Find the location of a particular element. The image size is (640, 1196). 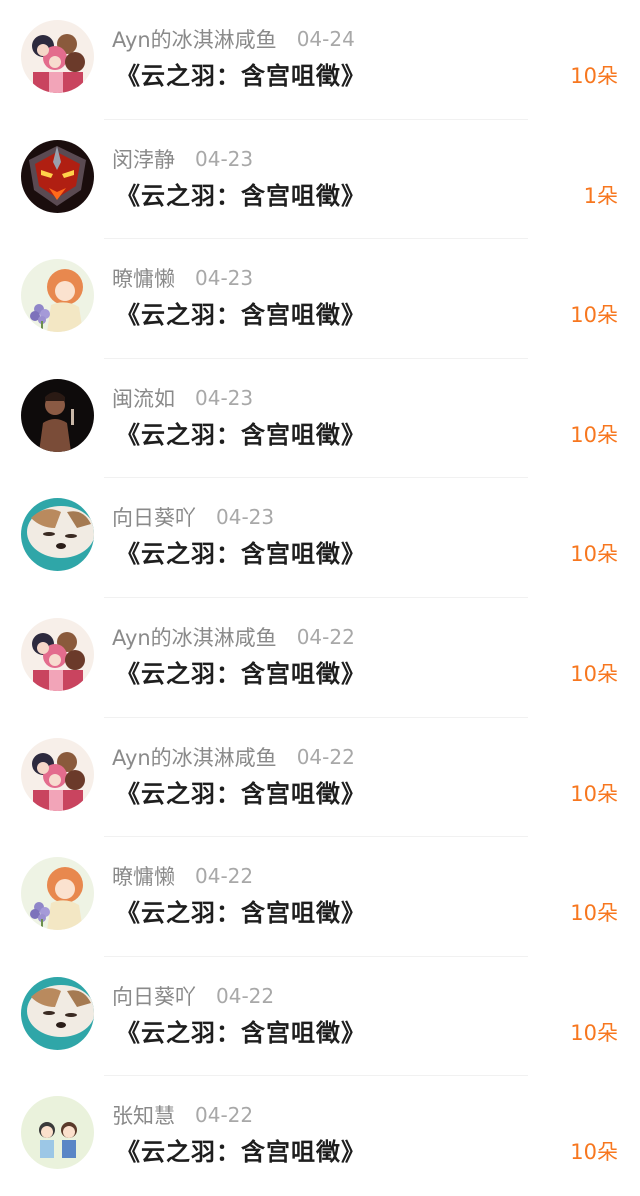

username: 张知慧 is located at coordinates (143, 1115).